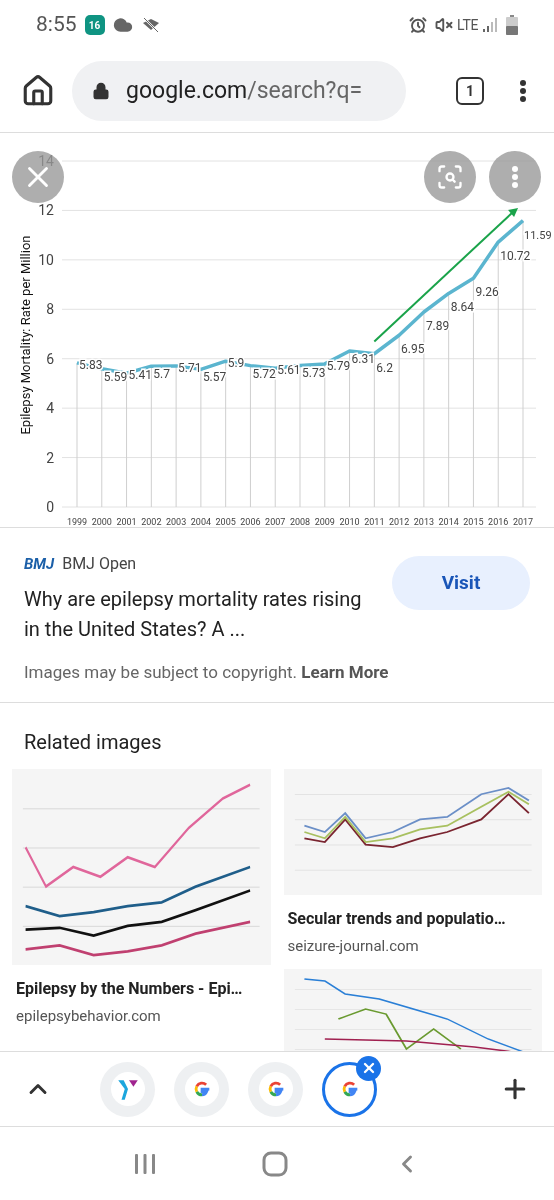 This screenshot has height=1200, width=554. What do you see at coordinates (515, 256) in the screenshot?
I see `data-label: 10.72` at bounding box center [515, 256].